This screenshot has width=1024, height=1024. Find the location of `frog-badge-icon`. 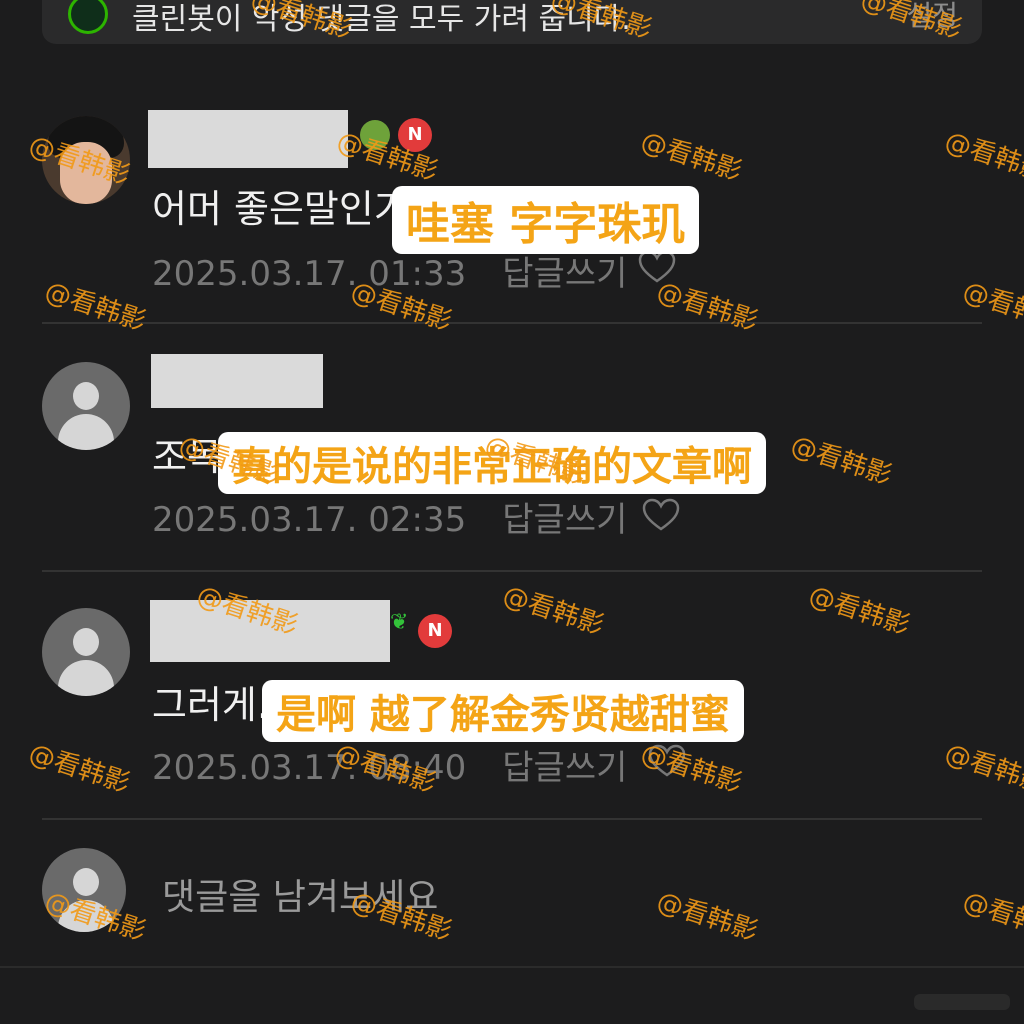

frog-badge-icon is located at coordinates (375, 135).